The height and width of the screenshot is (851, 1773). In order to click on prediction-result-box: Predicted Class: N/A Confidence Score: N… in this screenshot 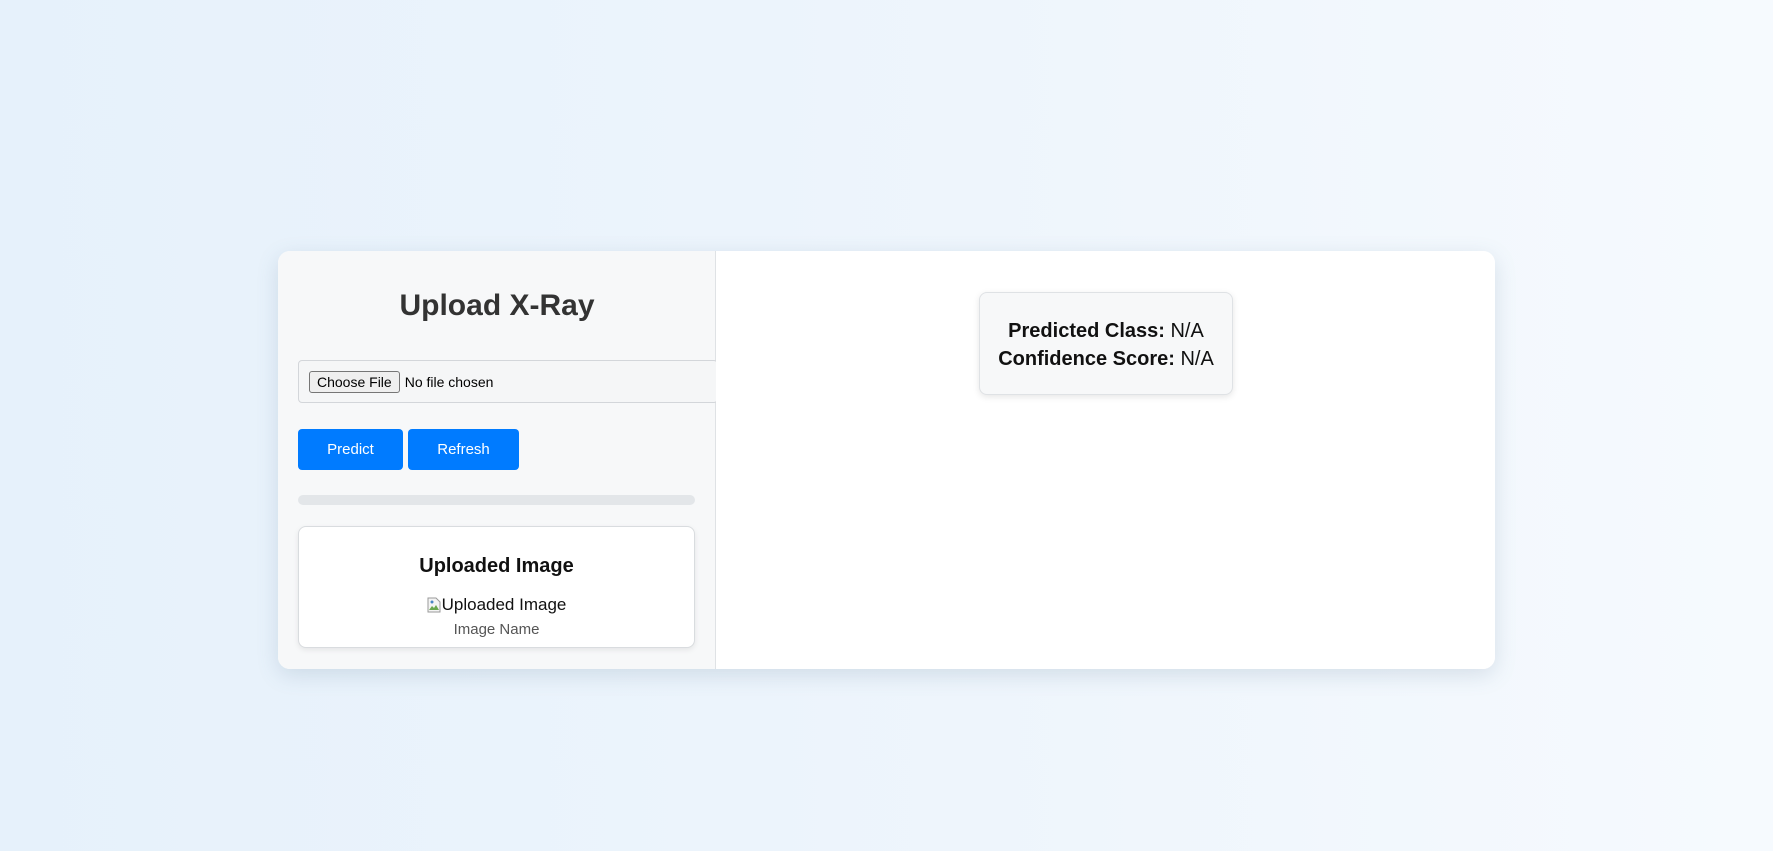, I will do `click(1106, 343)`.